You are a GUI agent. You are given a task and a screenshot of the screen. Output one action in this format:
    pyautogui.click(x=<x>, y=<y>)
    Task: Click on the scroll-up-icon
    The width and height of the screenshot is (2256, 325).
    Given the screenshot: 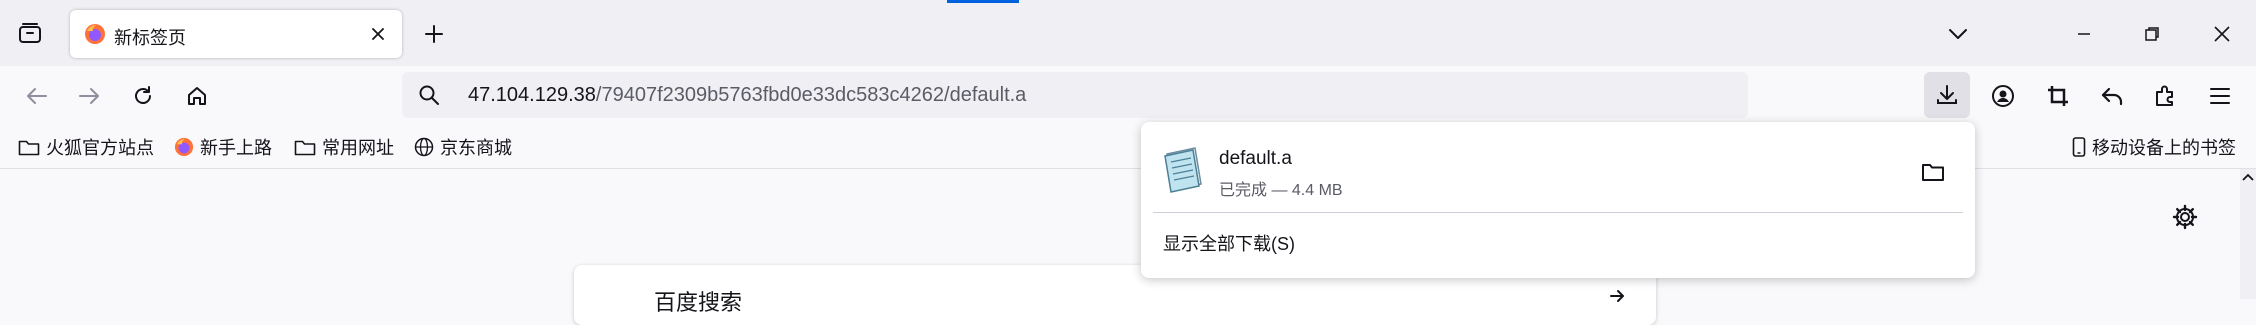 What is the action you would take?
    pyautogui.click(x=2248, y=177)
    